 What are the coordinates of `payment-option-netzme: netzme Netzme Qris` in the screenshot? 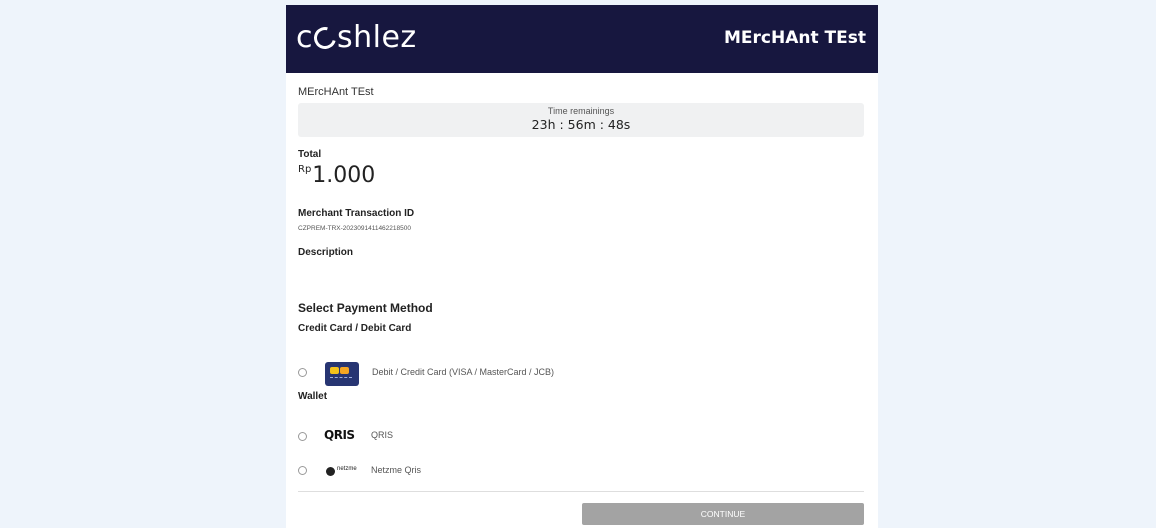 It's located at (578, 479).